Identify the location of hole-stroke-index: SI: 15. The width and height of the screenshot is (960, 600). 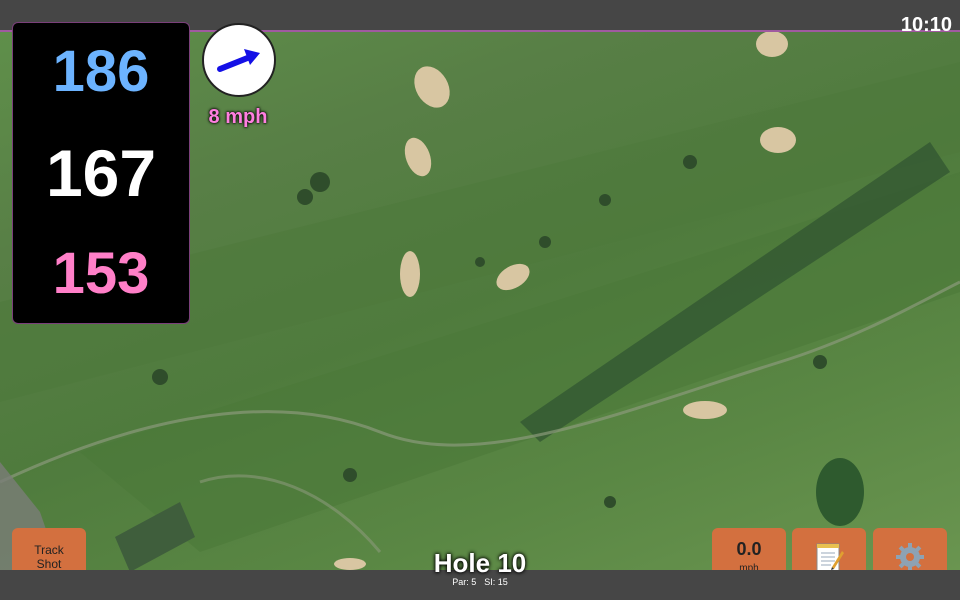
(496, 582).